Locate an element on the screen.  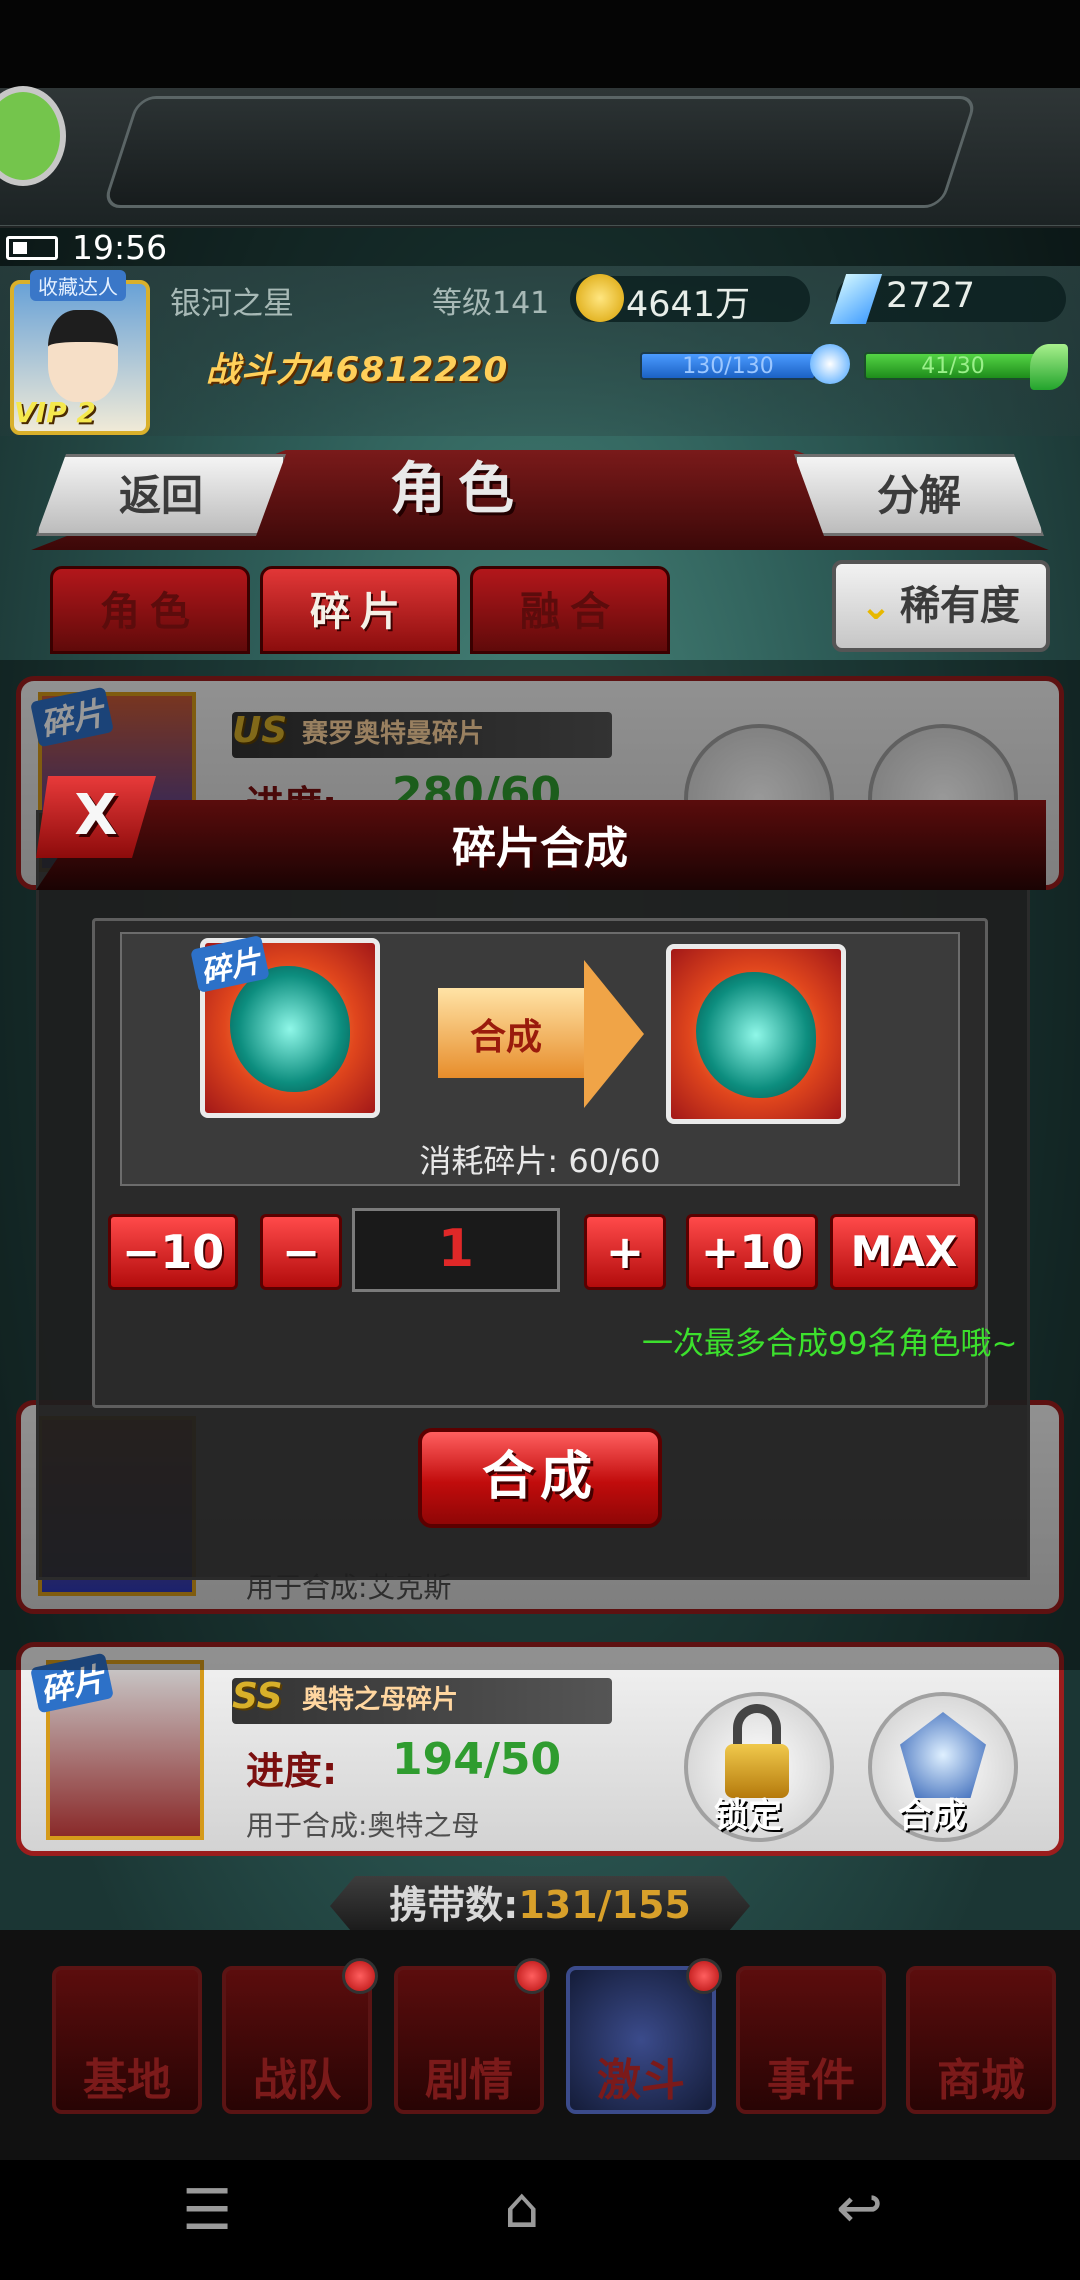
home-icon: ⌂ is located at coordinates (522, 2208).